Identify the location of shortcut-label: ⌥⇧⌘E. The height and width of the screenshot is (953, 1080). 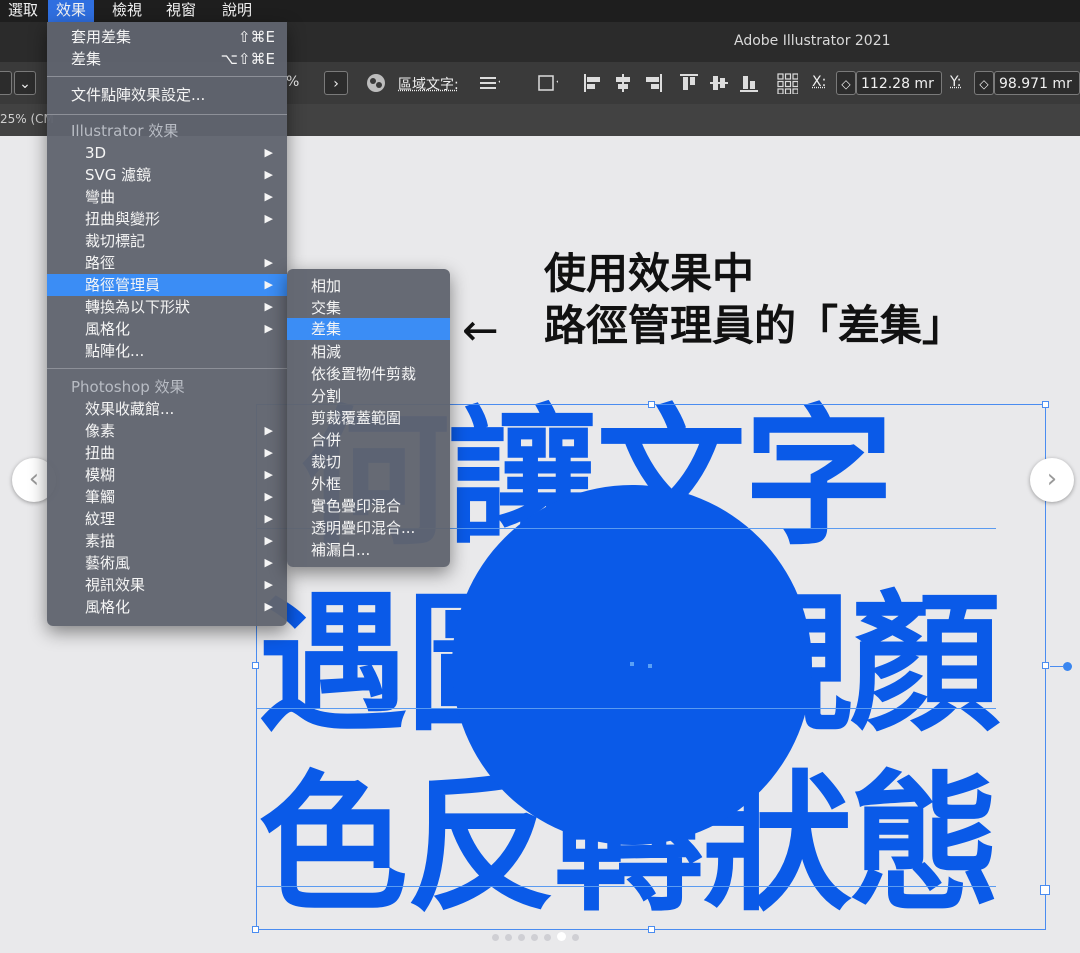
(247, 59).